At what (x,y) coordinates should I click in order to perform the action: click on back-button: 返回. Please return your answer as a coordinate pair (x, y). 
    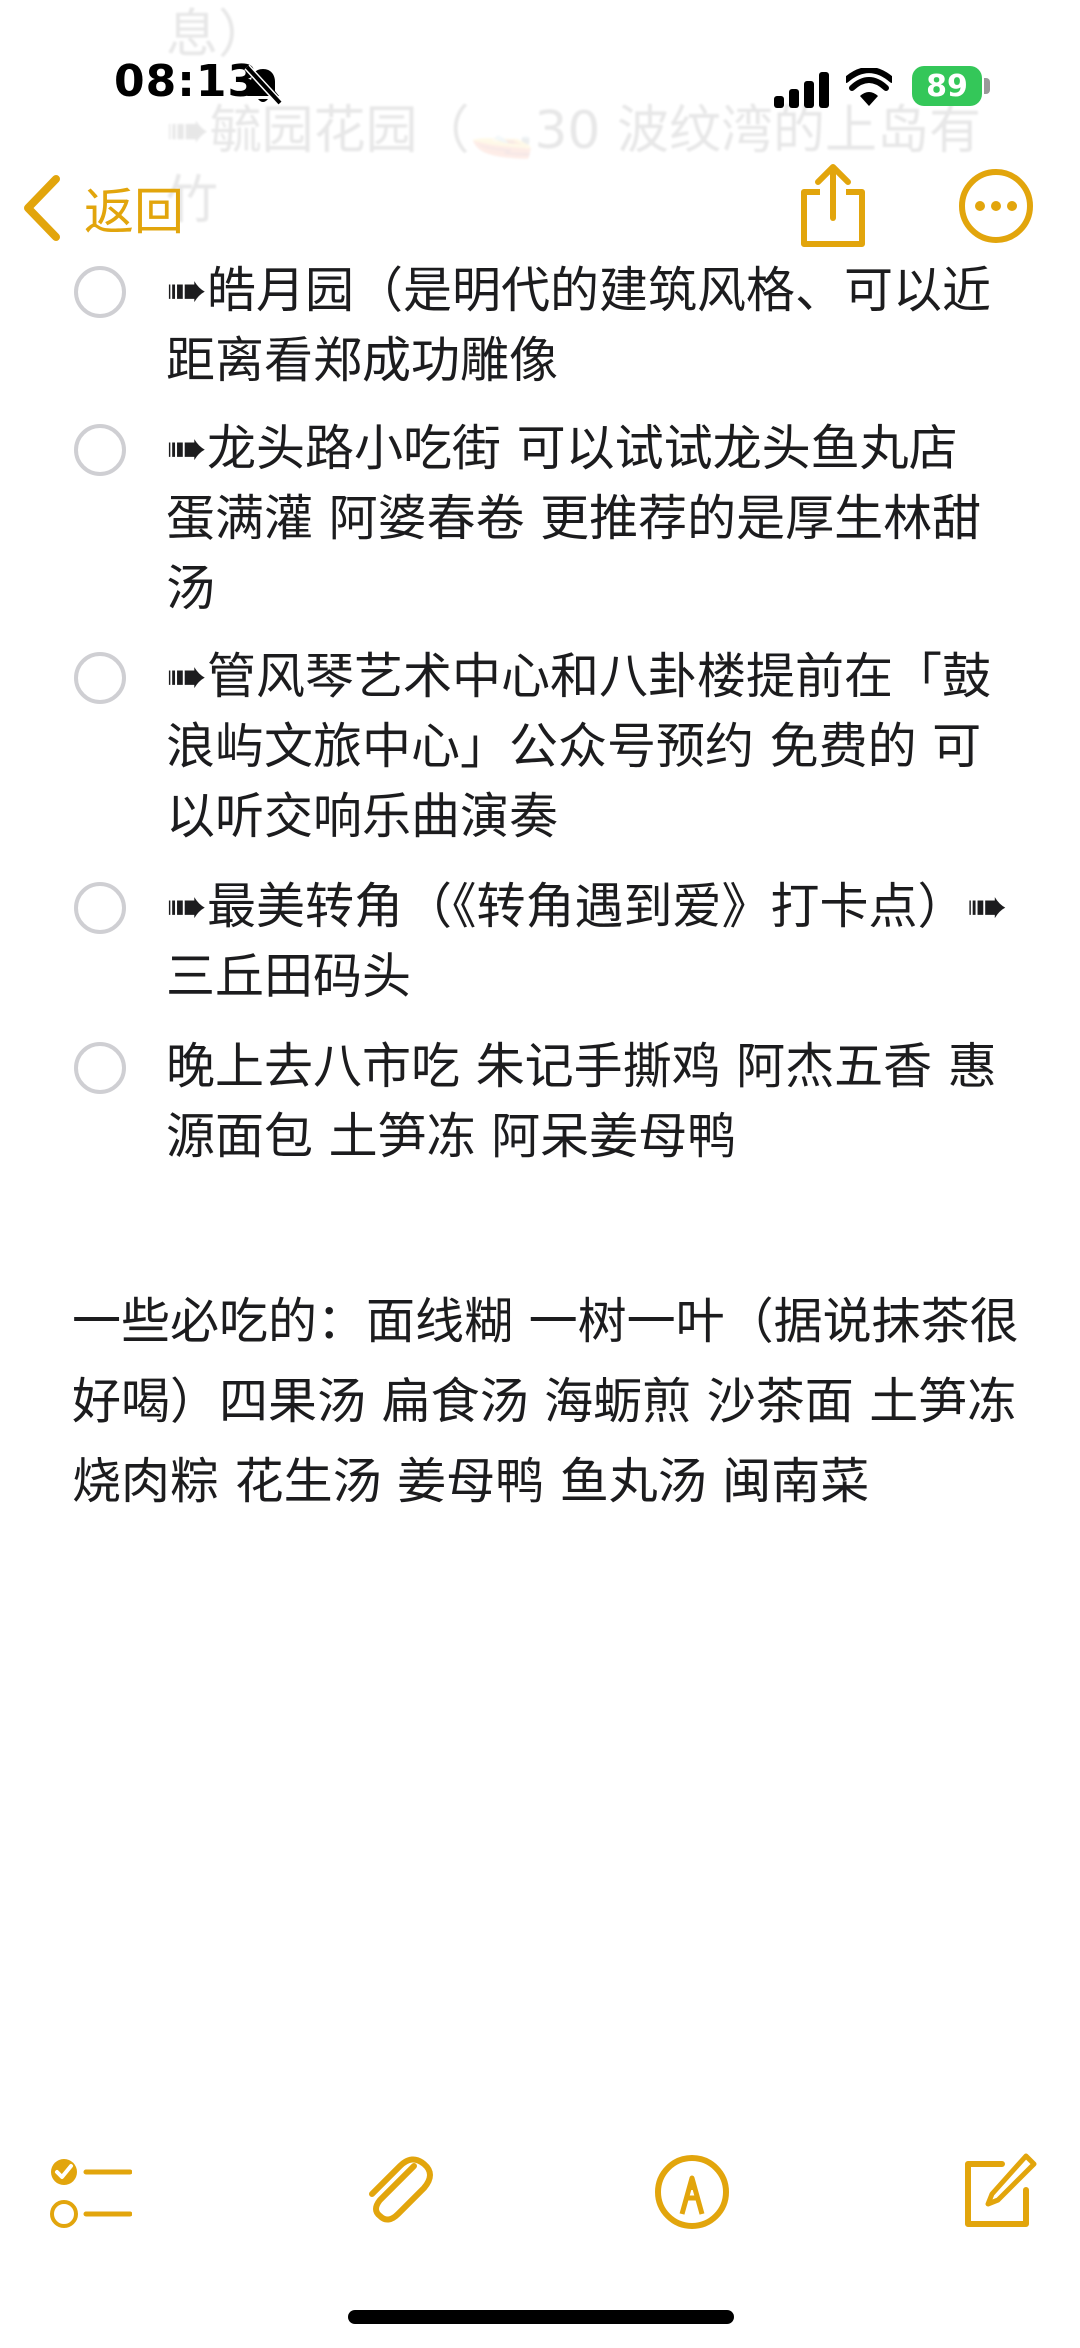
    Looking at the image, I should click on (103, 208).